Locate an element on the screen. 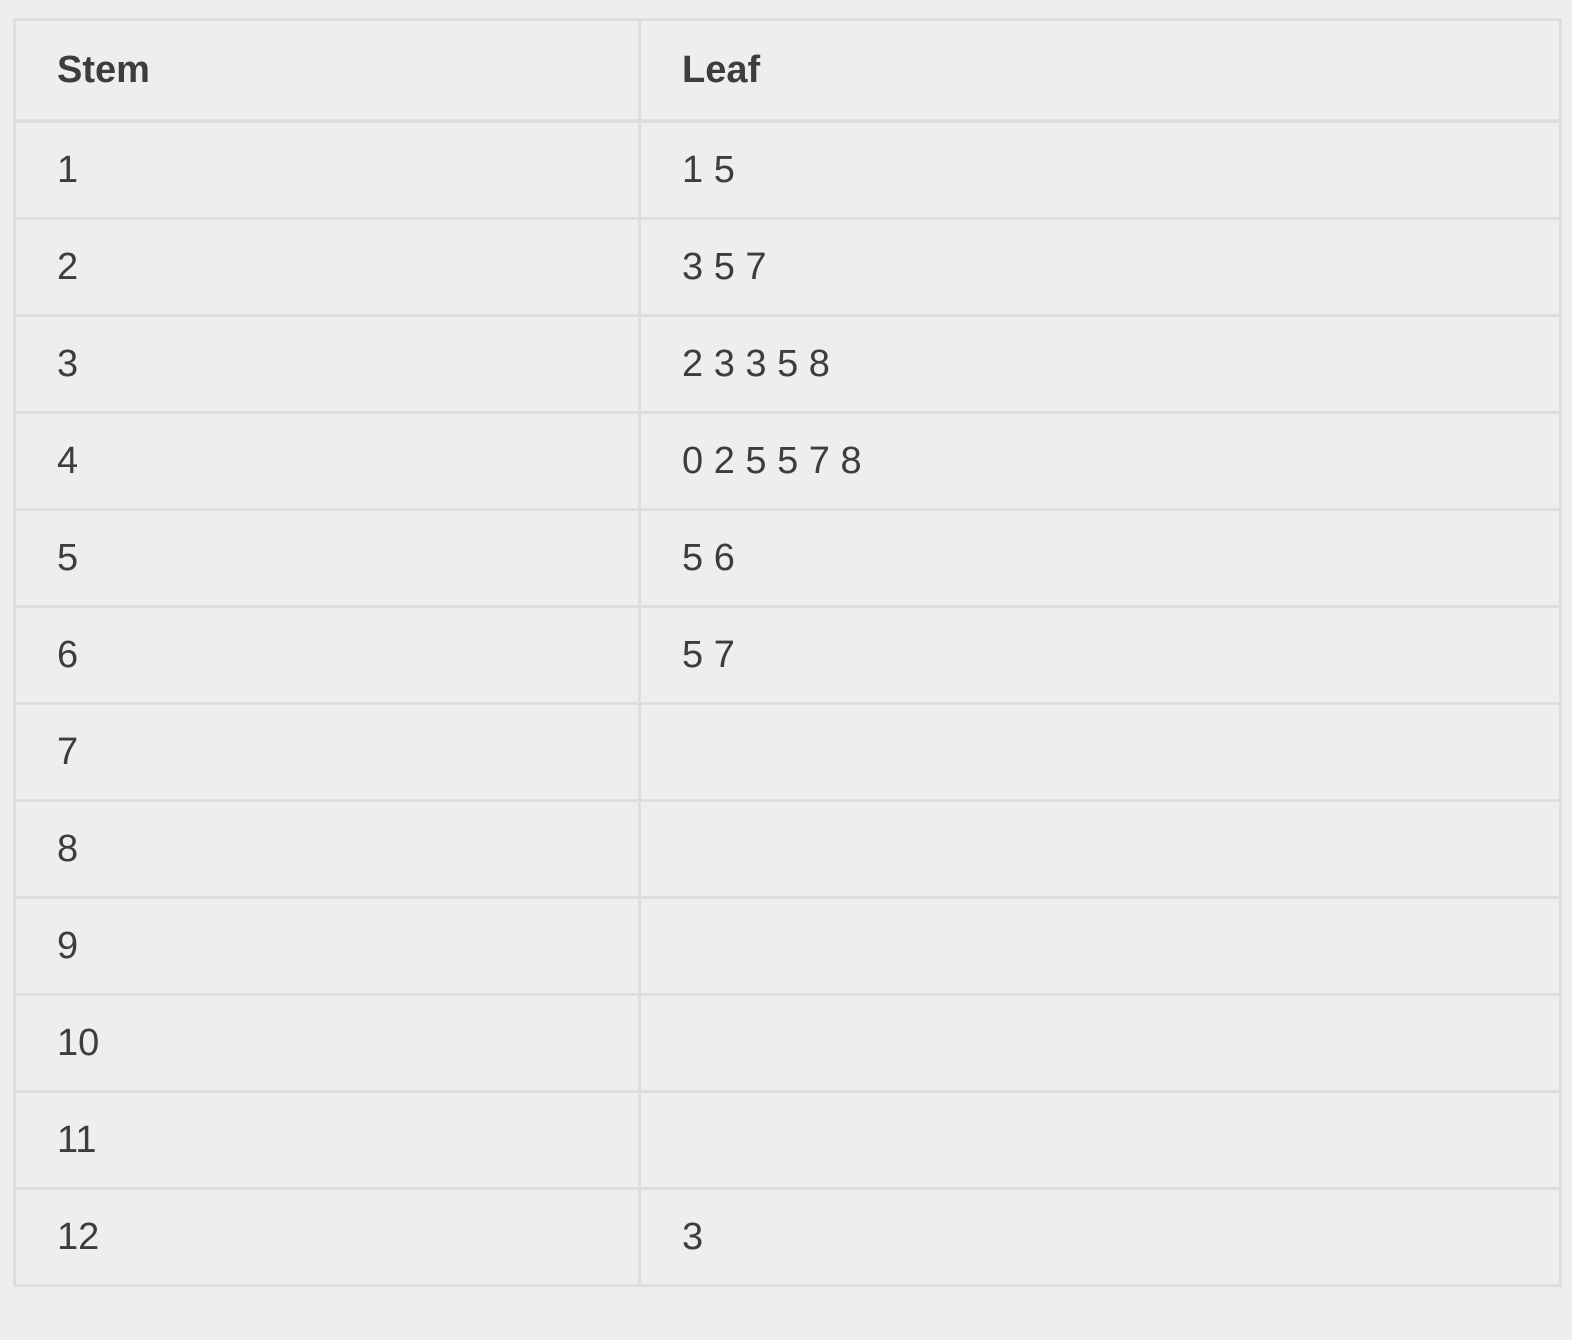  table-row: 7 is located at coordinates (787, 752).